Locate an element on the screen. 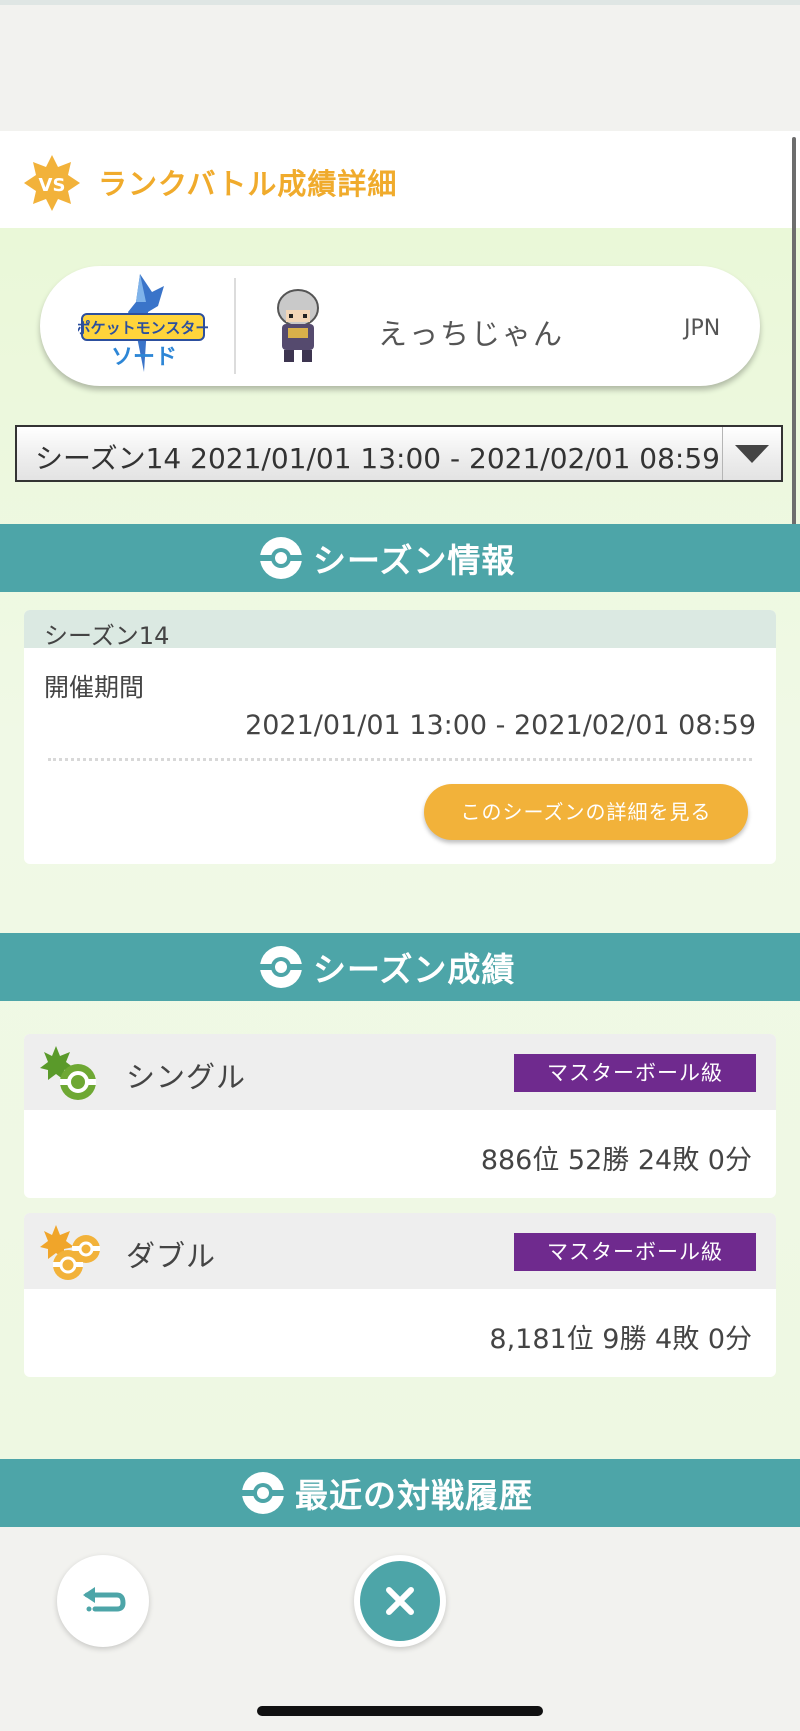 The height and width of the screenshot is (1731, 800). page-header: VS ランクバトル成績詳細 is located at coordinates (400, 179).